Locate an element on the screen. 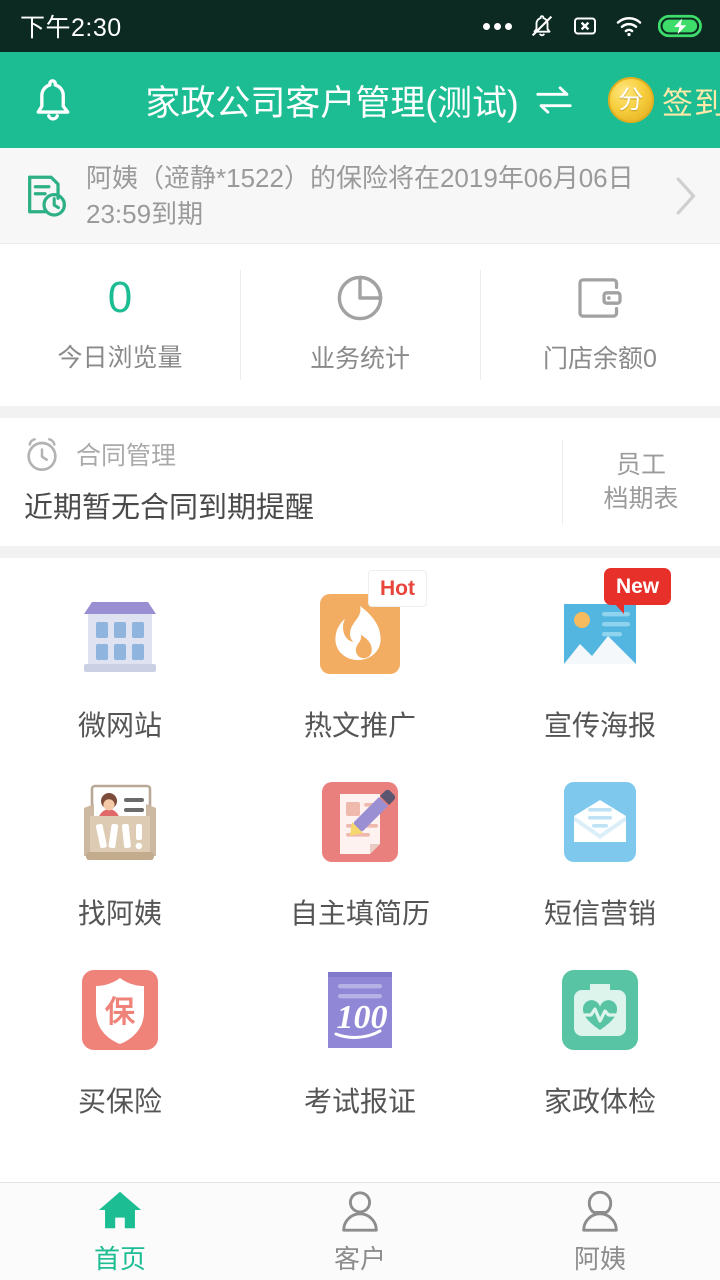  app-label-buy-insurance: 买保险 is located at coordinates (119, 1101).